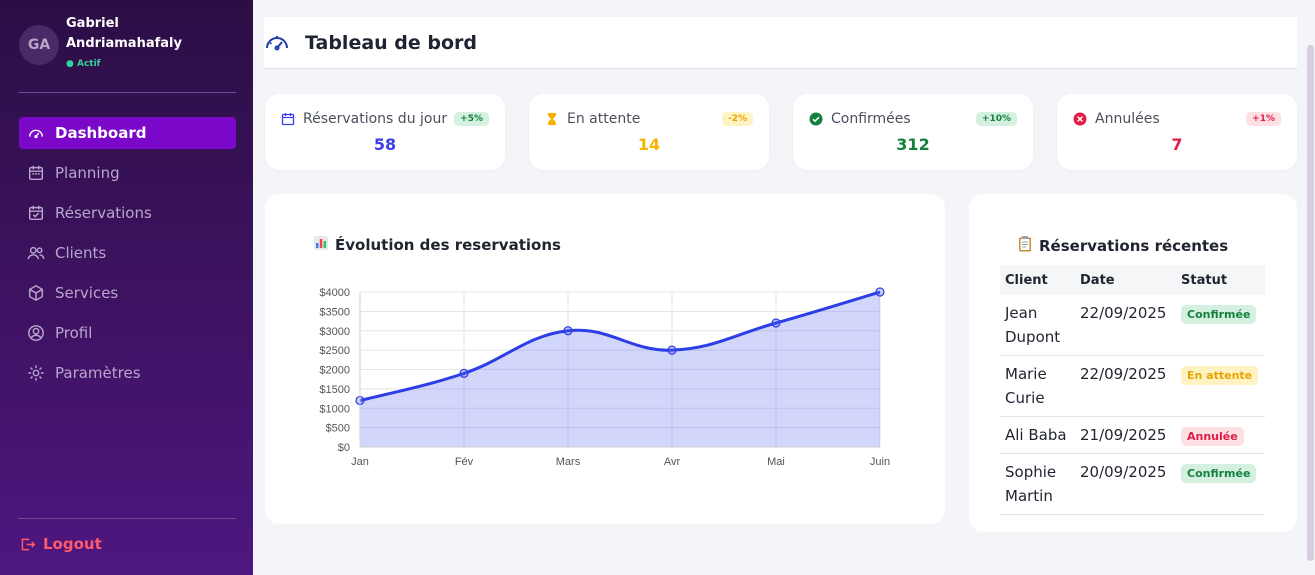  Describe the element at coordinates (81, 253) in the screenshot. I see `sidebar-item-label: Clients` at that location.